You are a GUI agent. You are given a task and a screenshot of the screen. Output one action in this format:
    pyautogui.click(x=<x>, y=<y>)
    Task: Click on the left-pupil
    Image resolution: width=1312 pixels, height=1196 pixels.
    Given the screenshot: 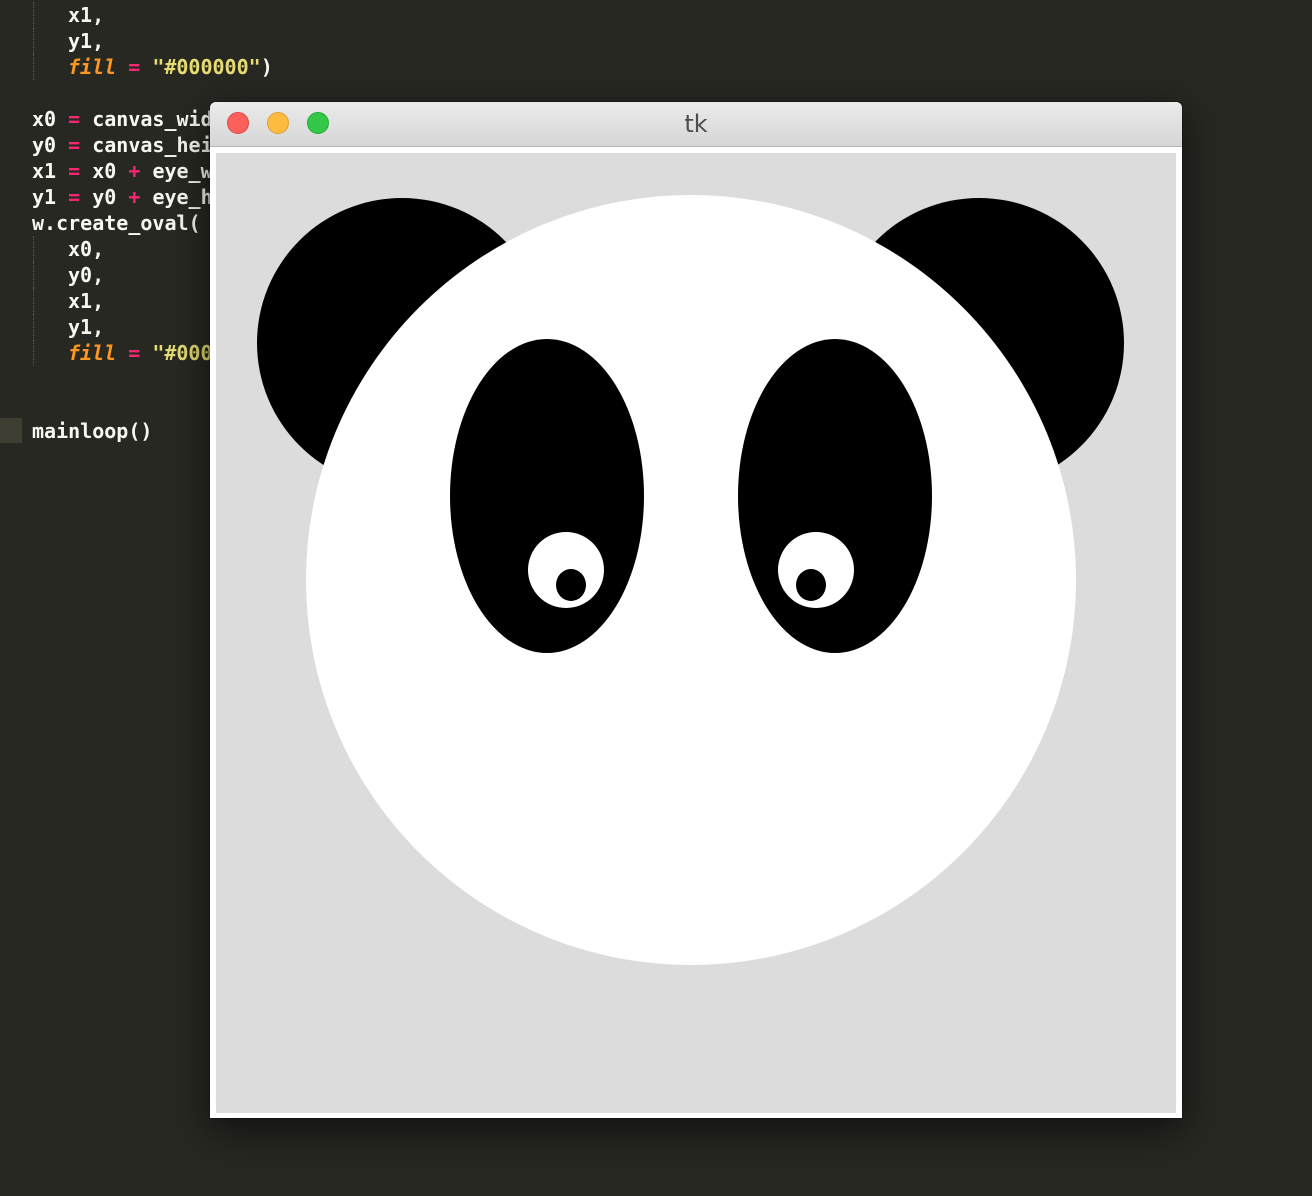 What is the action you would take?
    pyautogui.click(x=571, y=585)
    